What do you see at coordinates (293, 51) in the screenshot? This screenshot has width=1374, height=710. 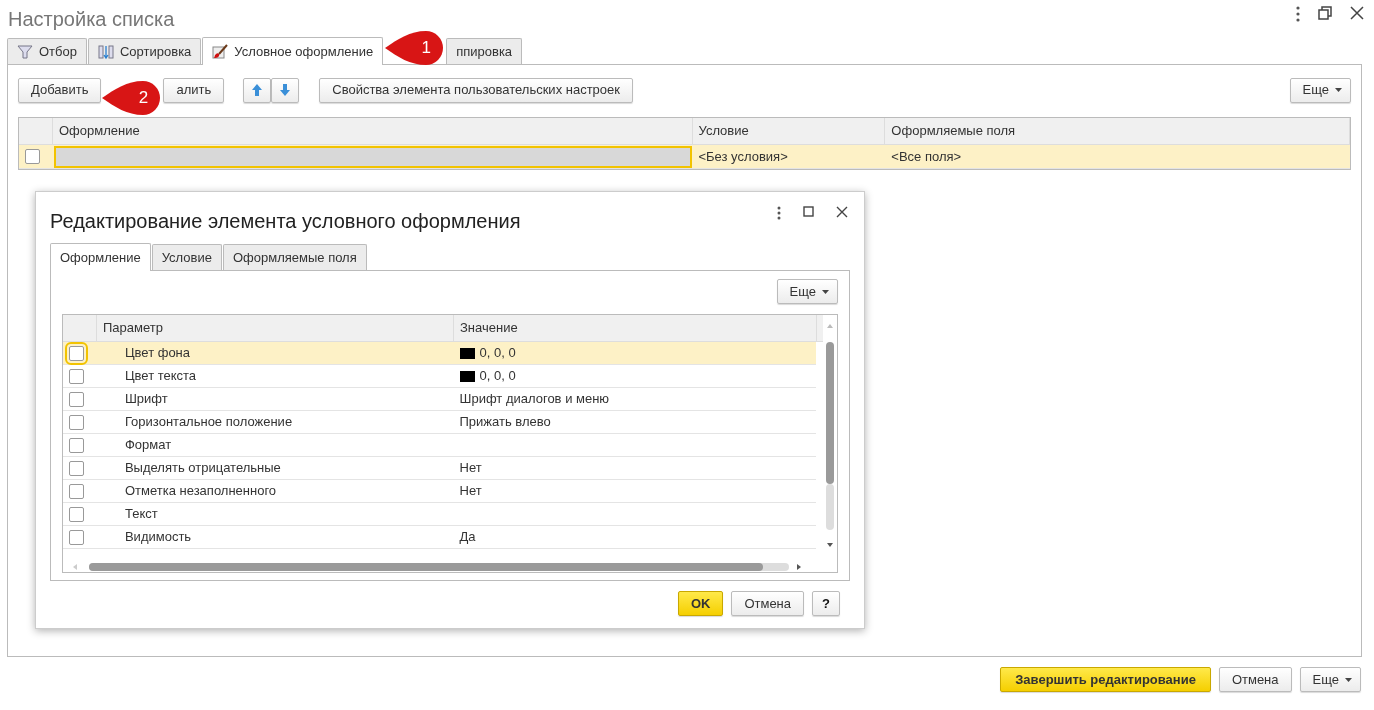 I see `tab: Условное оформление` at bounding box center [293, 51].